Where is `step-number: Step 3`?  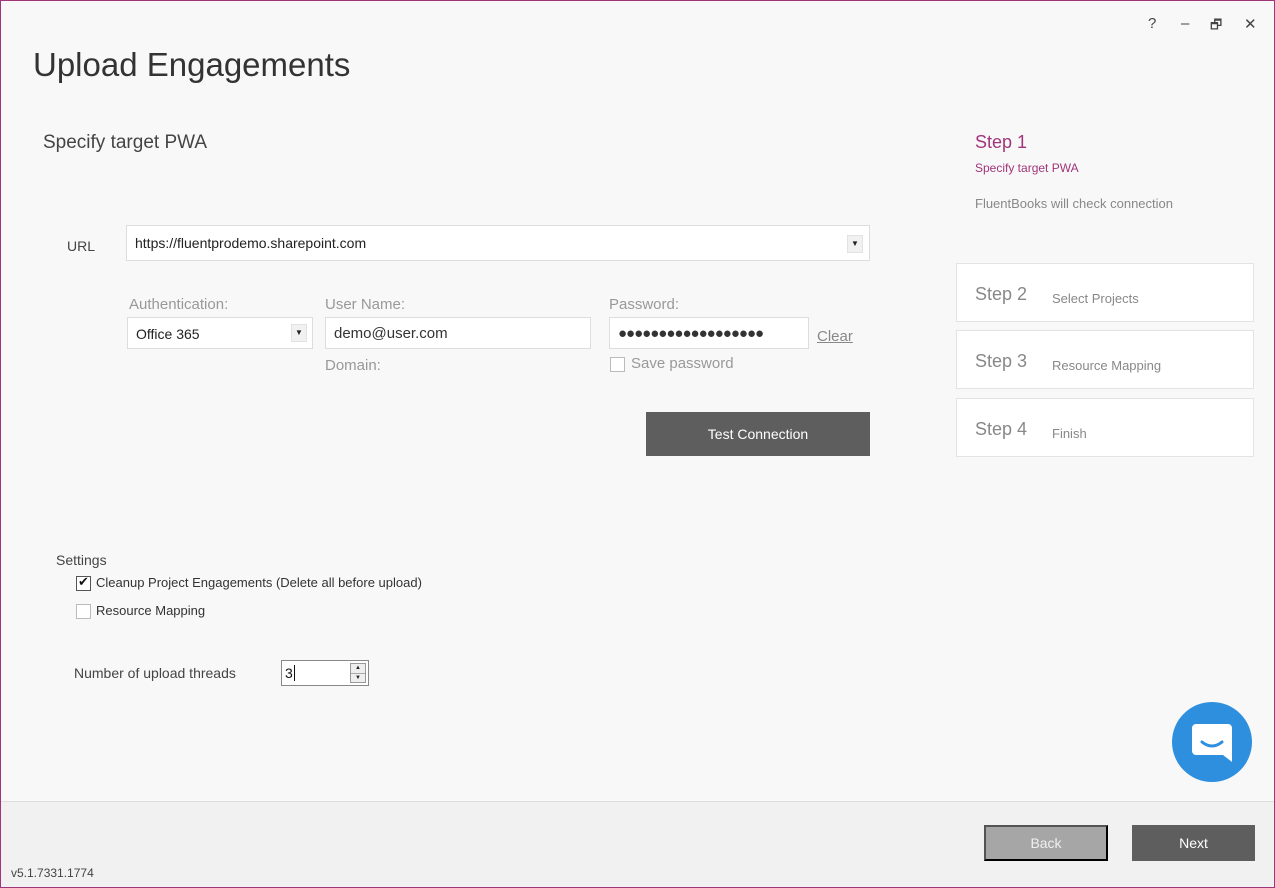
step-number: Step 3 is located at coordinates (1001, 361).